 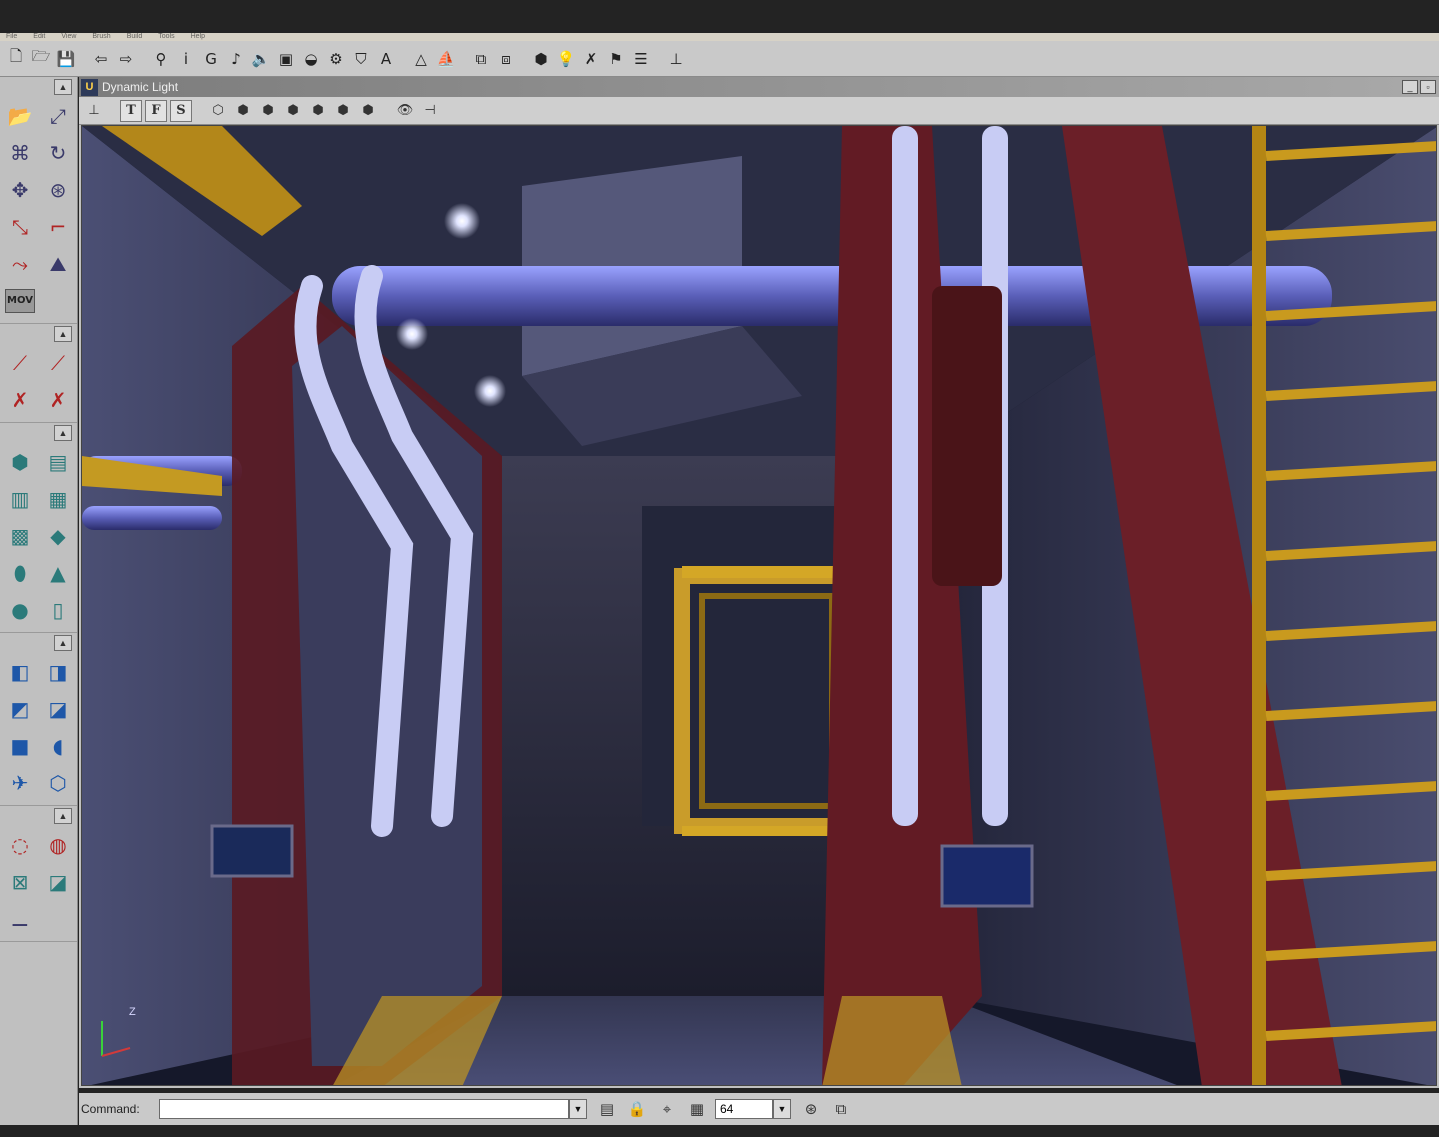 What do you see at coordinates (11, 37) in the screenshot?
I see `menu-file: File` at bounding box center [11, 37].